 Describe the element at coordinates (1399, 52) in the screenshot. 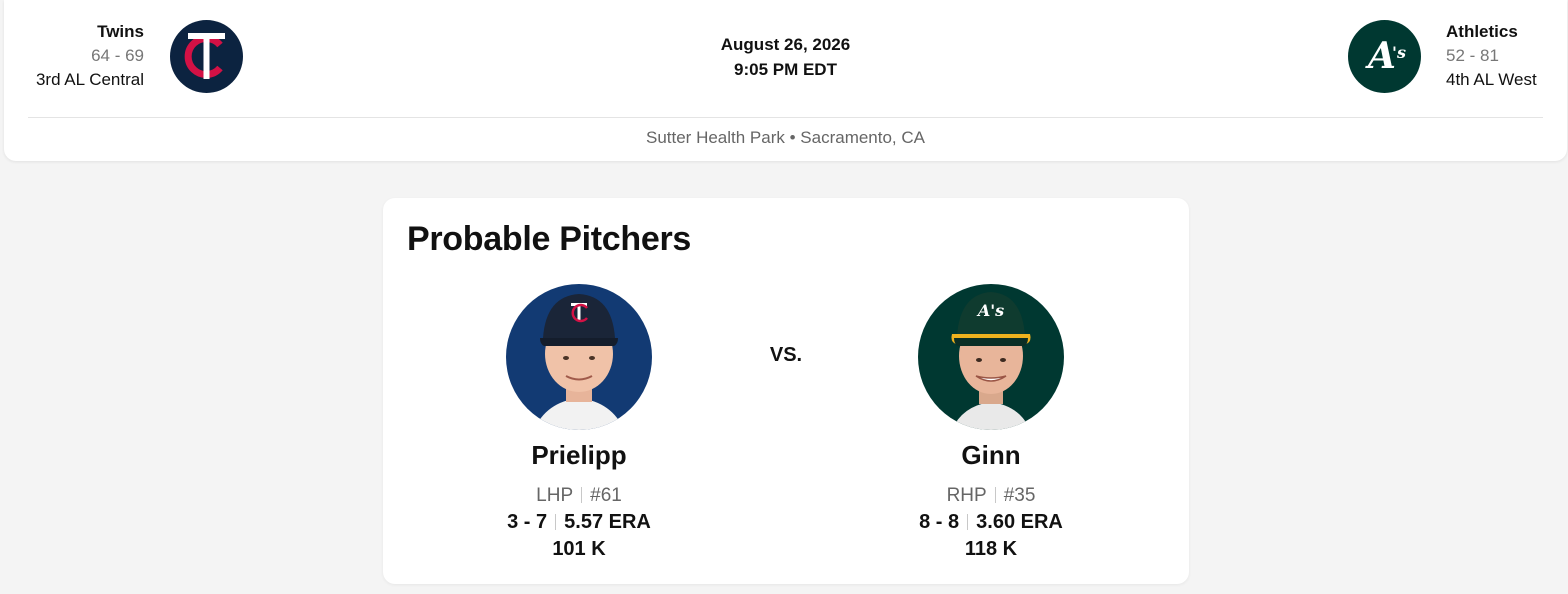

I see `svg-text: 's` at that location.